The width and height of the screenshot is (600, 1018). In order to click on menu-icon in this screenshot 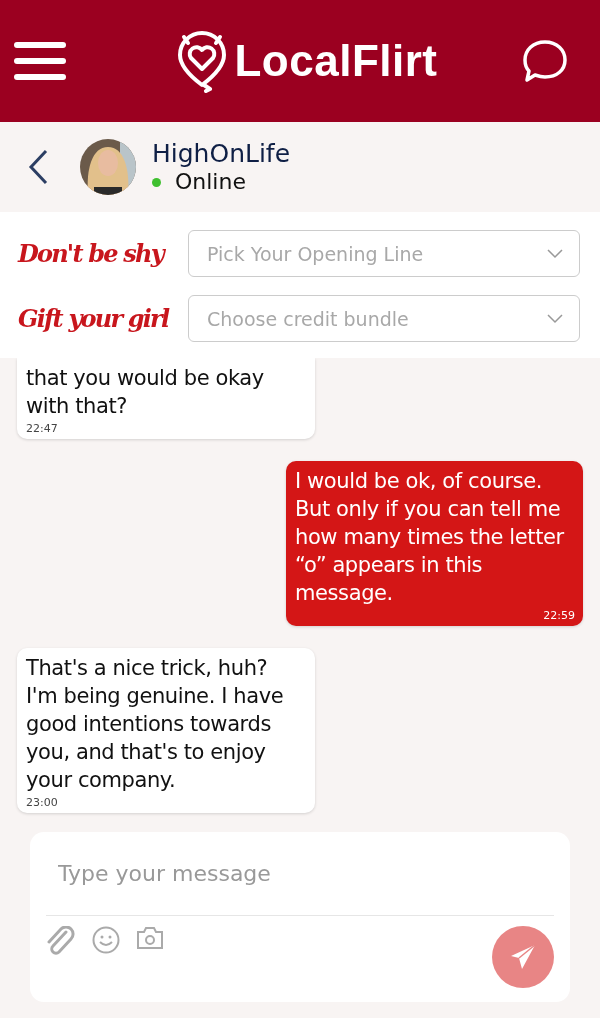, I will do `click(40, 61)`.